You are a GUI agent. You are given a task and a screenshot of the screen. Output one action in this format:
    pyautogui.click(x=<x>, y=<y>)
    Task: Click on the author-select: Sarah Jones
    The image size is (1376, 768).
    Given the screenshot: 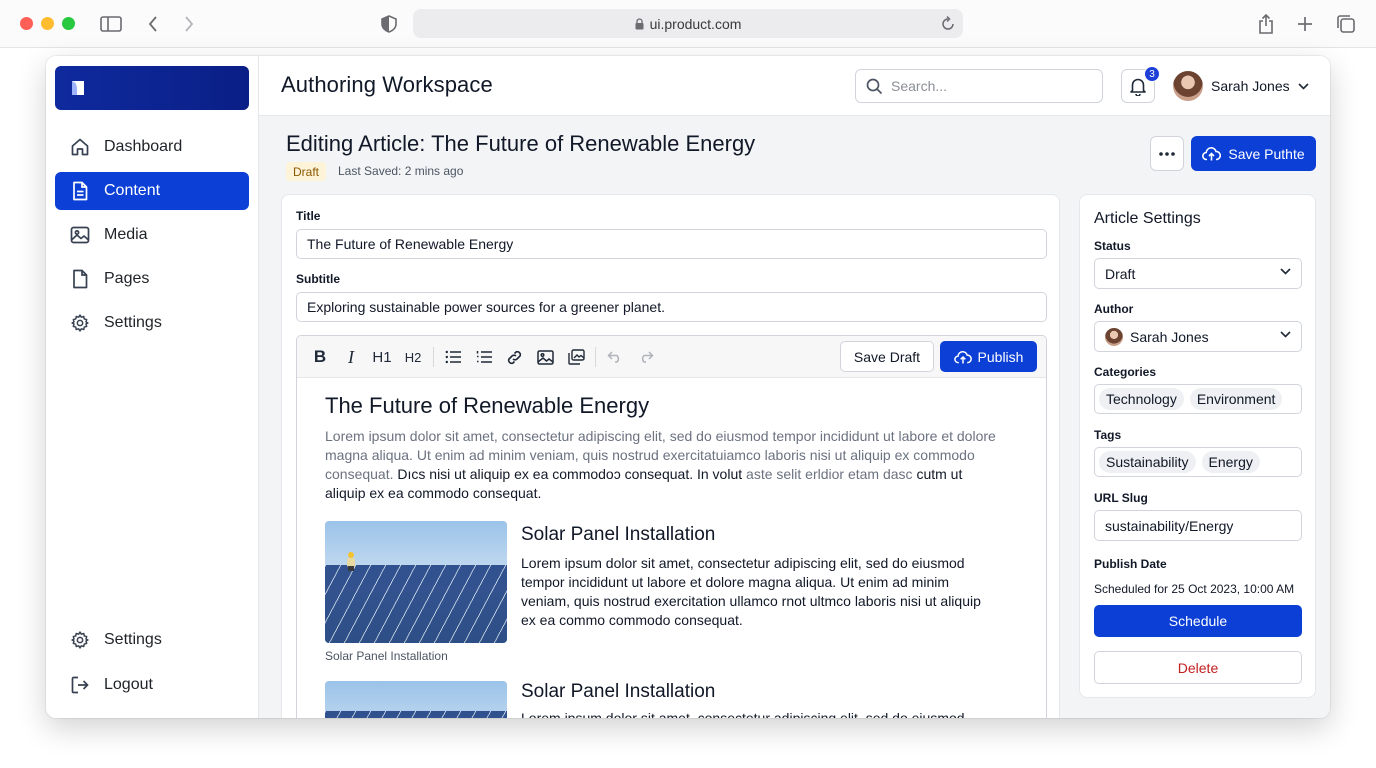 What is the action you would take?
    pyautogui.click(x=1198, y=336)
    